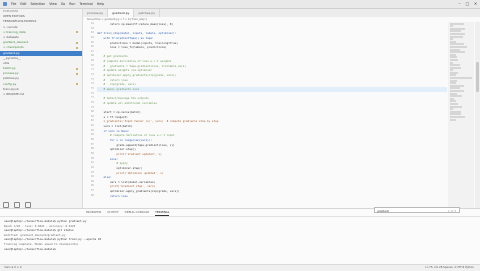 The image size is (480, 271). What do you see at coordinates (477, 115) in the screenshot?
I see `vertical-scrollbar` at bounding box center [477, 115].